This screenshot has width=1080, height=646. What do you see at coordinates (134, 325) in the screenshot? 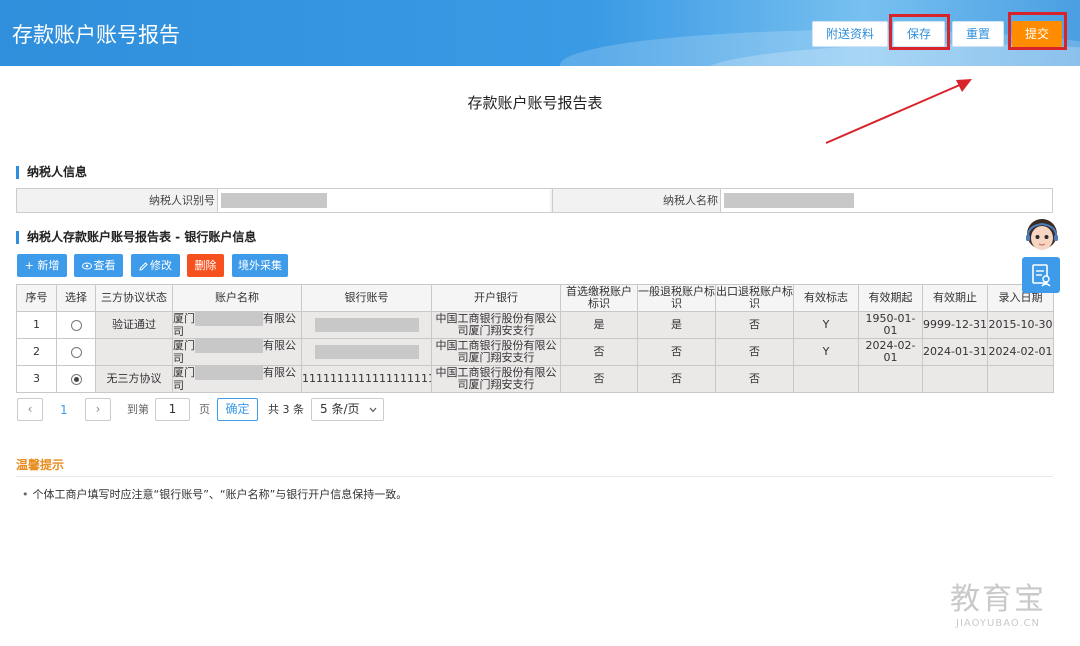
I see `agreement-status: 验证通过` at bounding box center [134, 325].